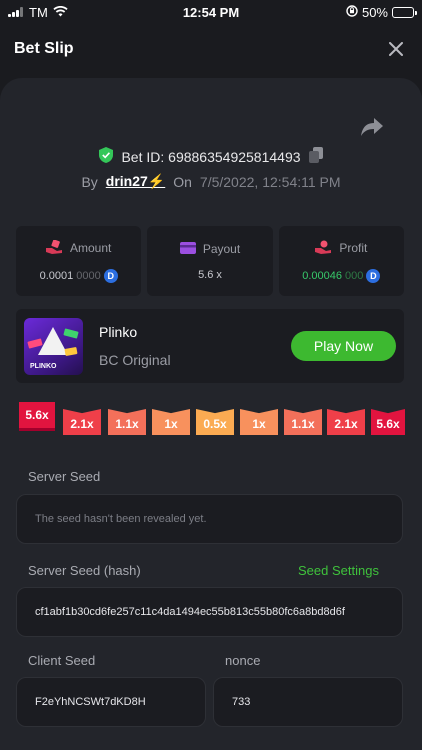 The height and width of the screenshot is (750, 422). I want to click on stat-amount-trailing-zeros: 0000, so click(88, 275).